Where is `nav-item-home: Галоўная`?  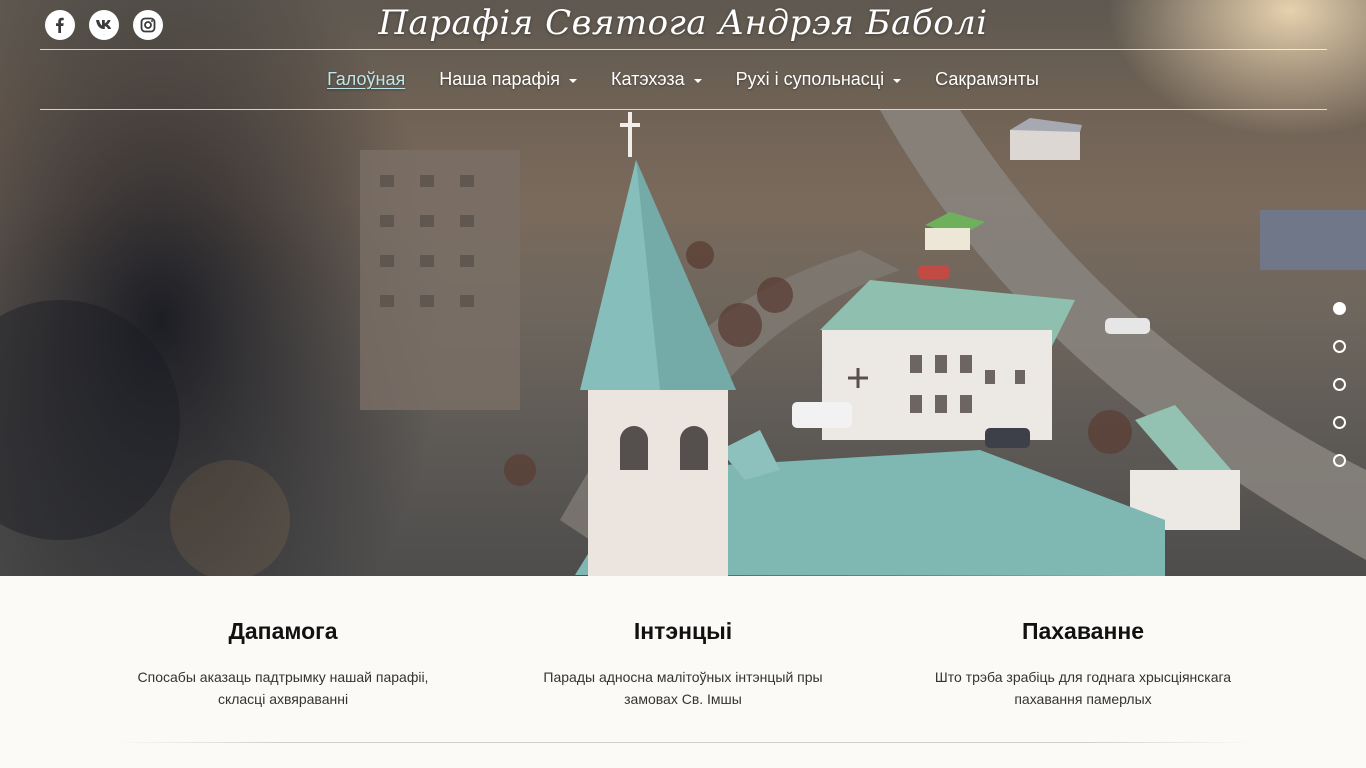
nav-item-home: Галоўная is located at coordinates (366, 79).